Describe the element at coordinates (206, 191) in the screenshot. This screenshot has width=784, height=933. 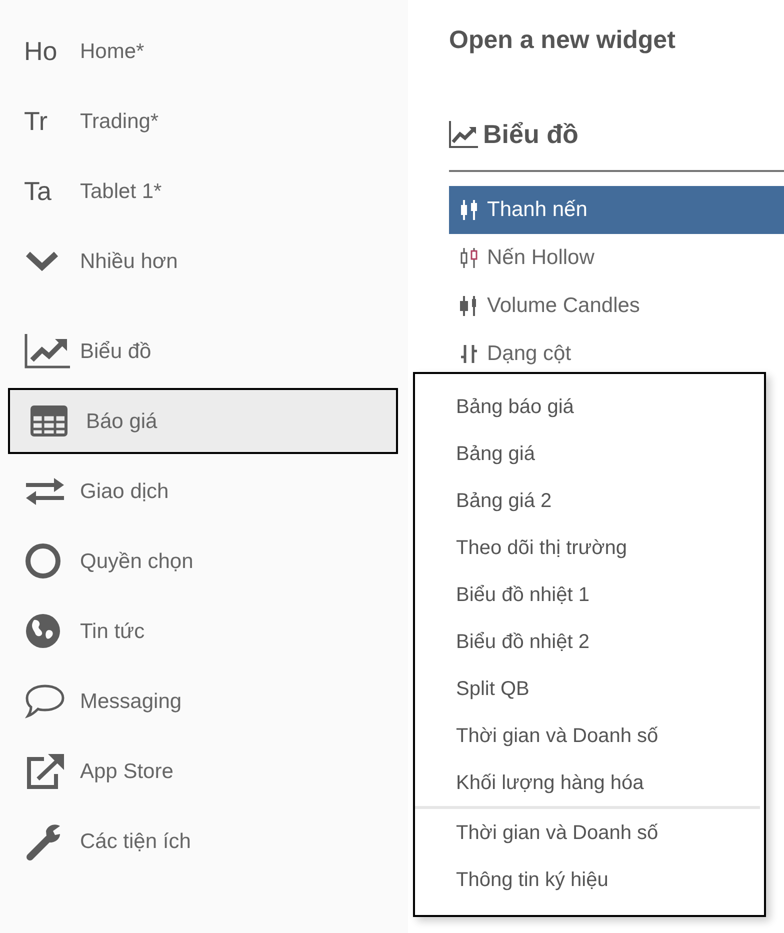
I see `sidebar-item: Ta Tablet 1*` at that location.